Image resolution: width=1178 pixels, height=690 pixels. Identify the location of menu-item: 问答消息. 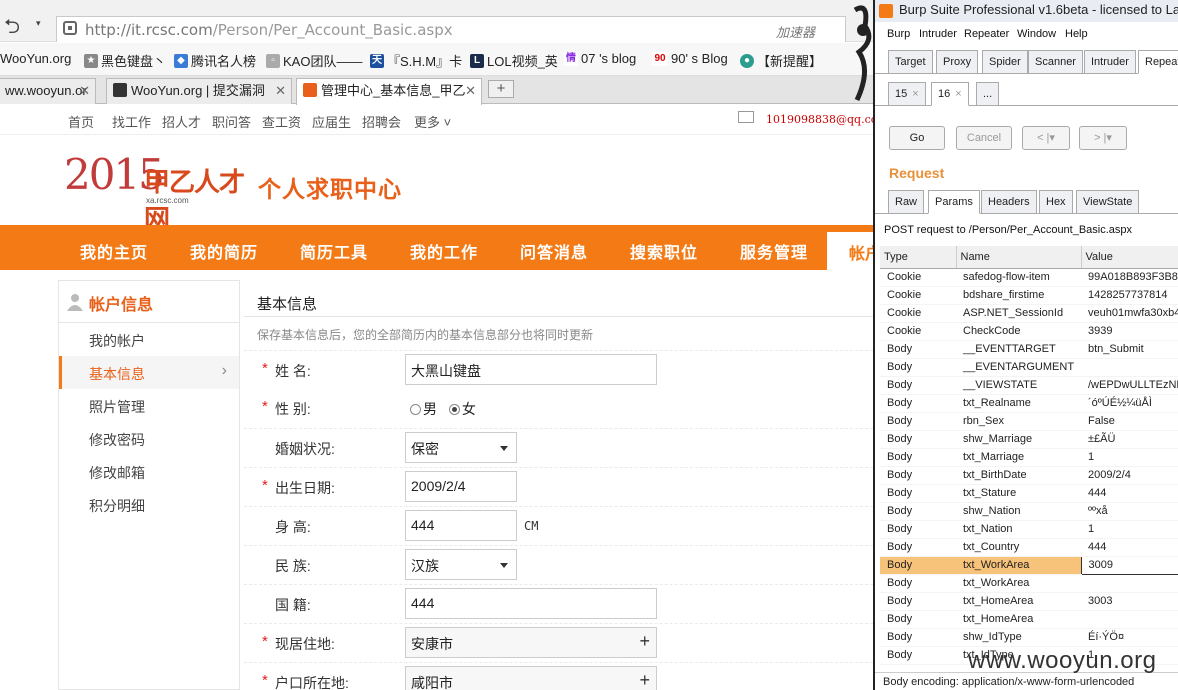
(554, 251).